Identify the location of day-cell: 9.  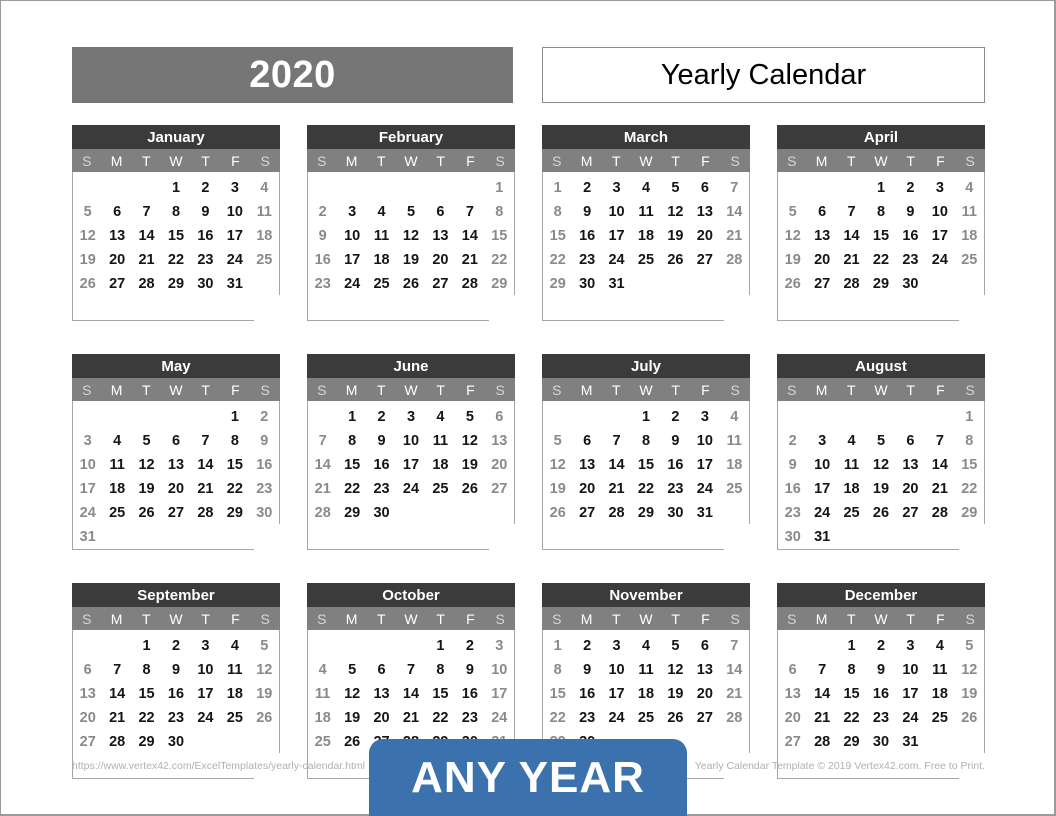
(264, 441).